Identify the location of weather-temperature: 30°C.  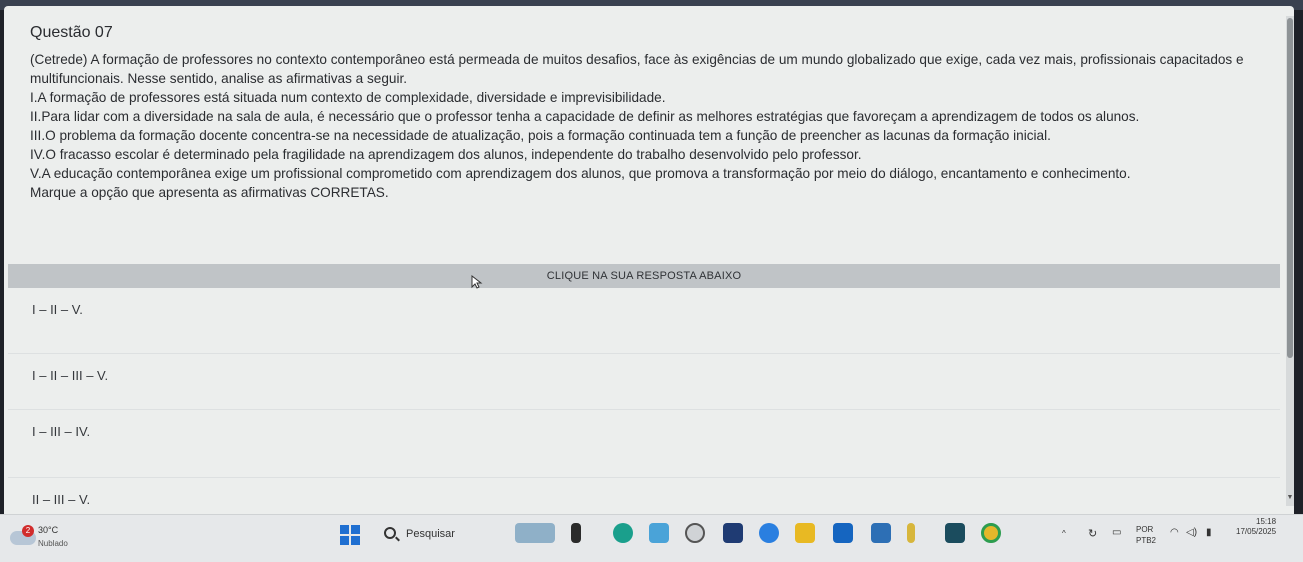
(48, 530).